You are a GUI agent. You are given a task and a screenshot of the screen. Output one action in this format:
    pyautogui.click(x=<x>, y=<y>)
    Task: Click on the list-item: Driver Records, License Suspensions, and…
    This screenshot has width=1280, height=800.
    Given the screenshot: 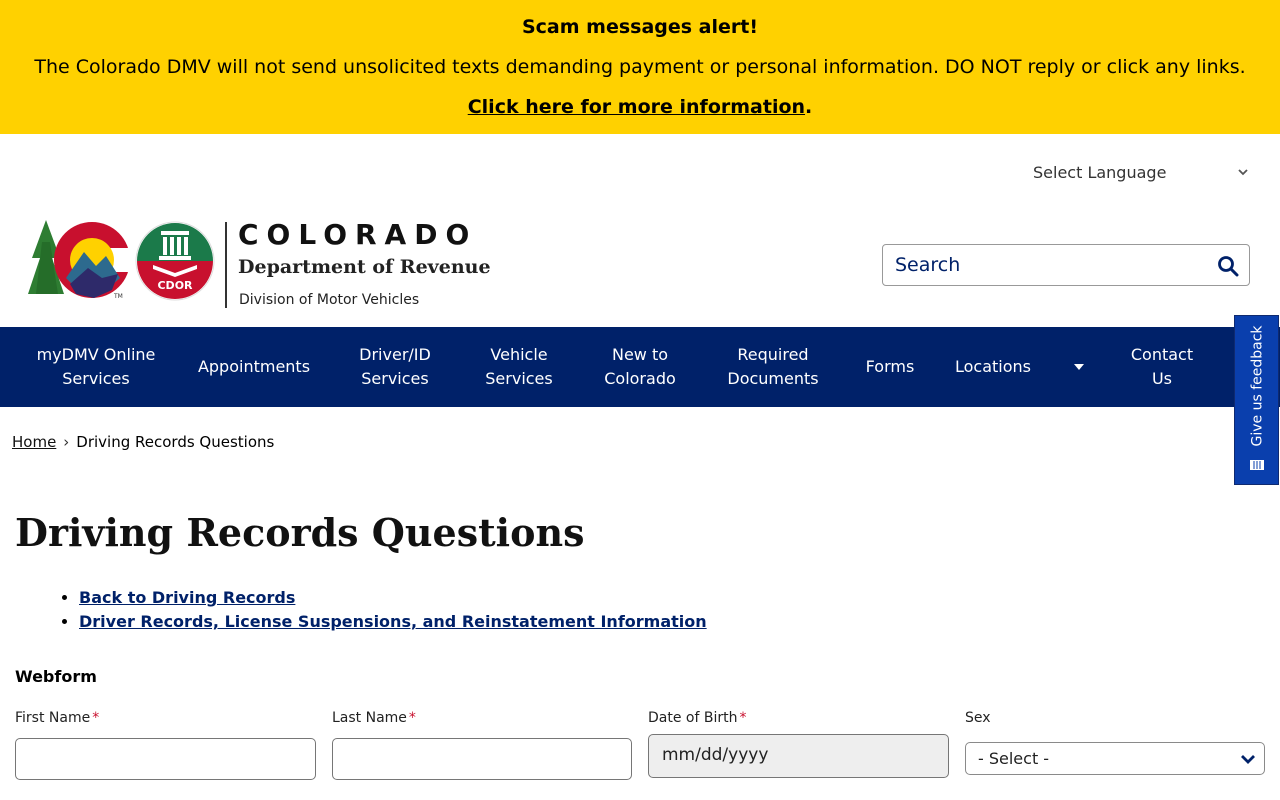 What is the action you would take?
    pyautogui.click(x=393, y=622)
    